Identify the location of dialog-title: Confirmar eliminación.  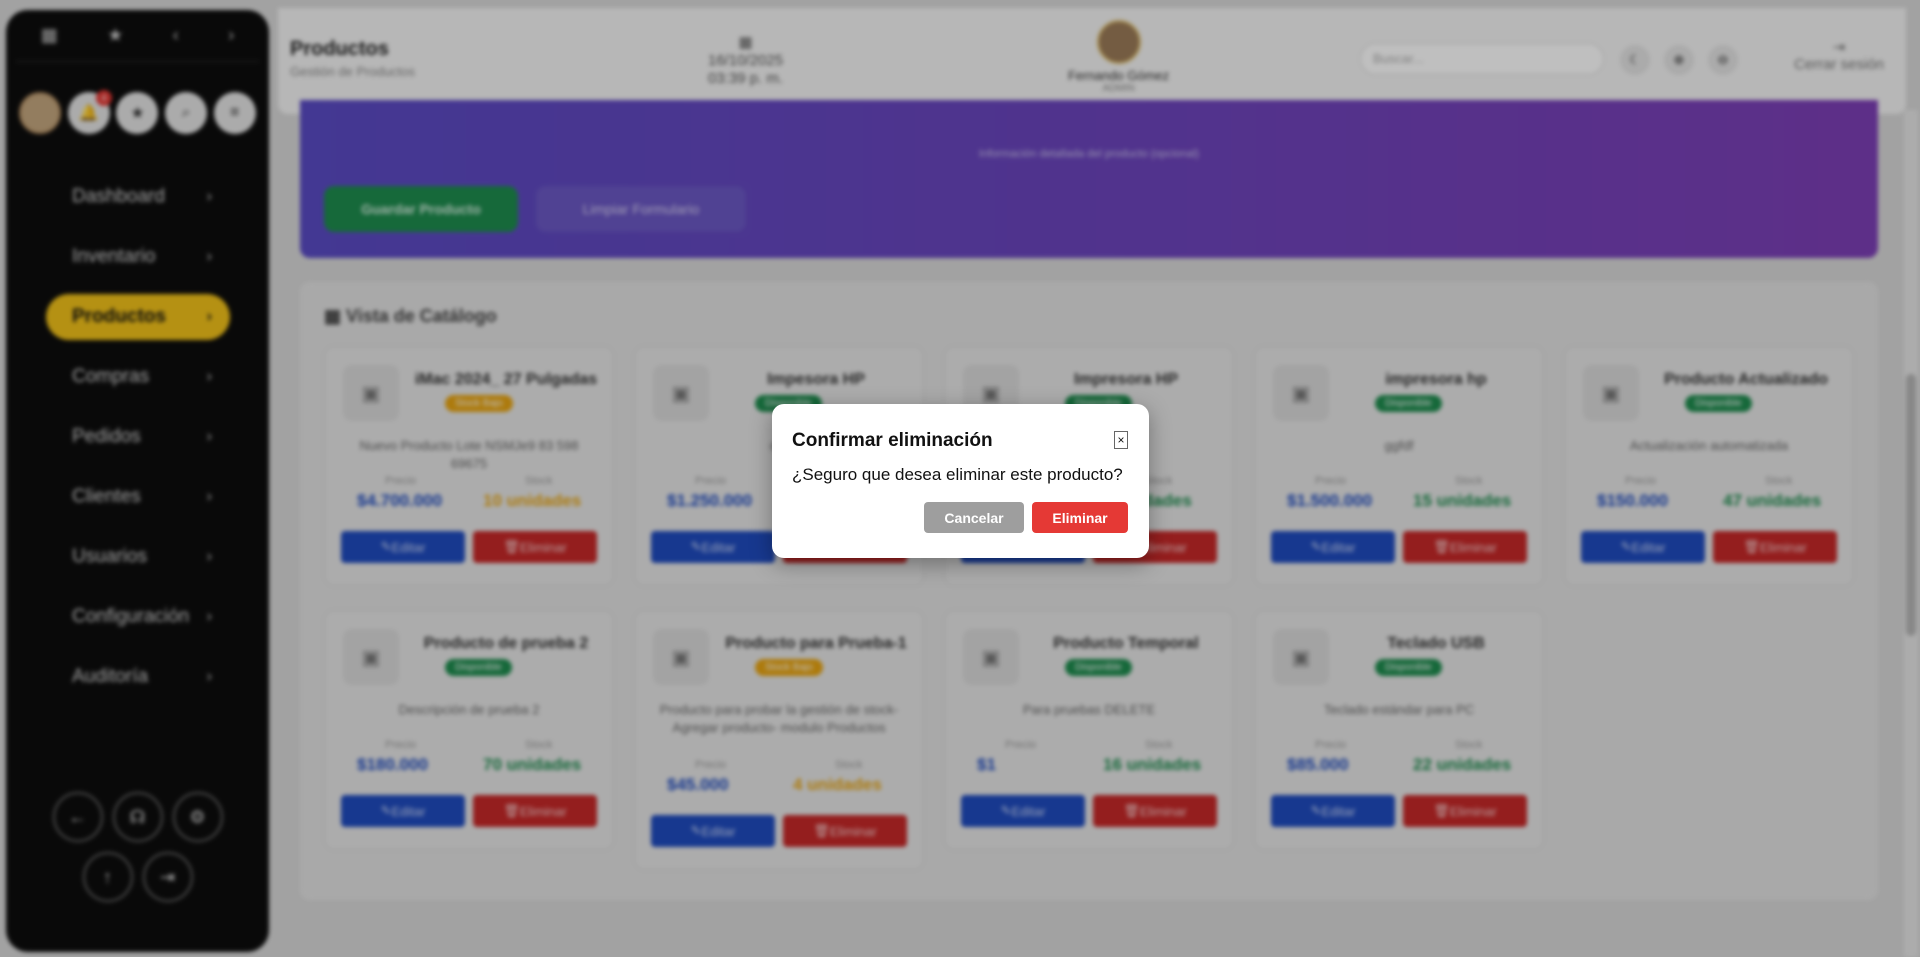
(892, 440).